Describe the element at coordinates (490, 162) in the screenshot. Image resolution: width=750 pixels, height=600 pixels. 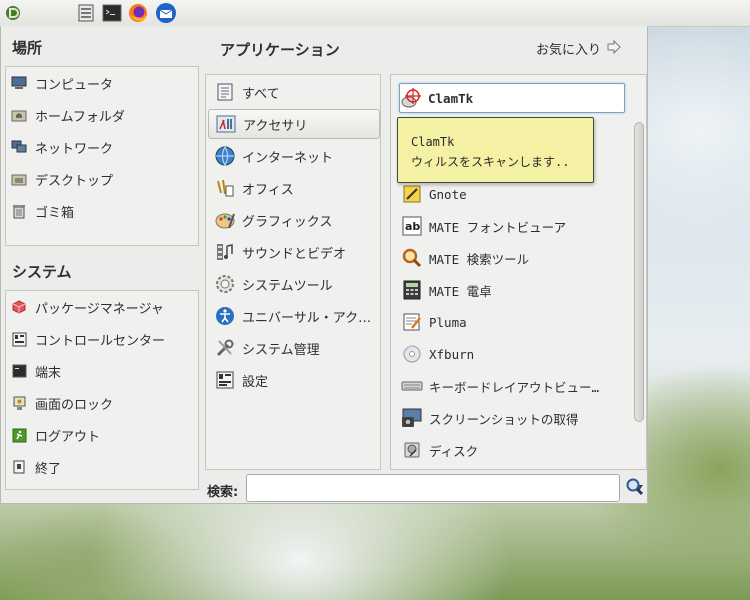
I see `tooltip-text: ウィルスをスキャンします..` at that location.